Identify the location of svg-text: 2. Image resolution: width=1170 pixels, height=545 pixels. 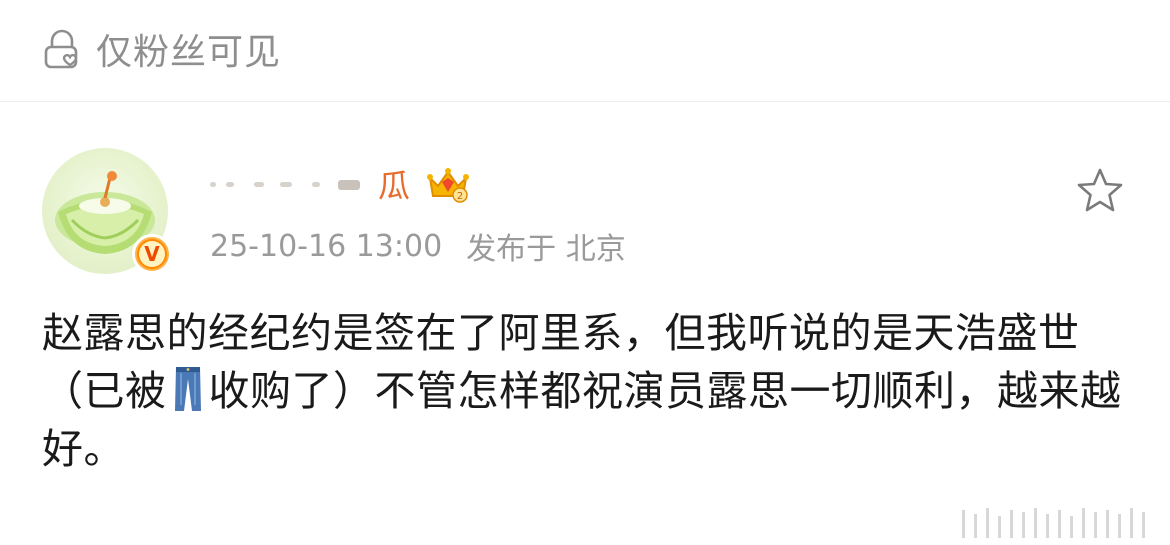
(460, 196).